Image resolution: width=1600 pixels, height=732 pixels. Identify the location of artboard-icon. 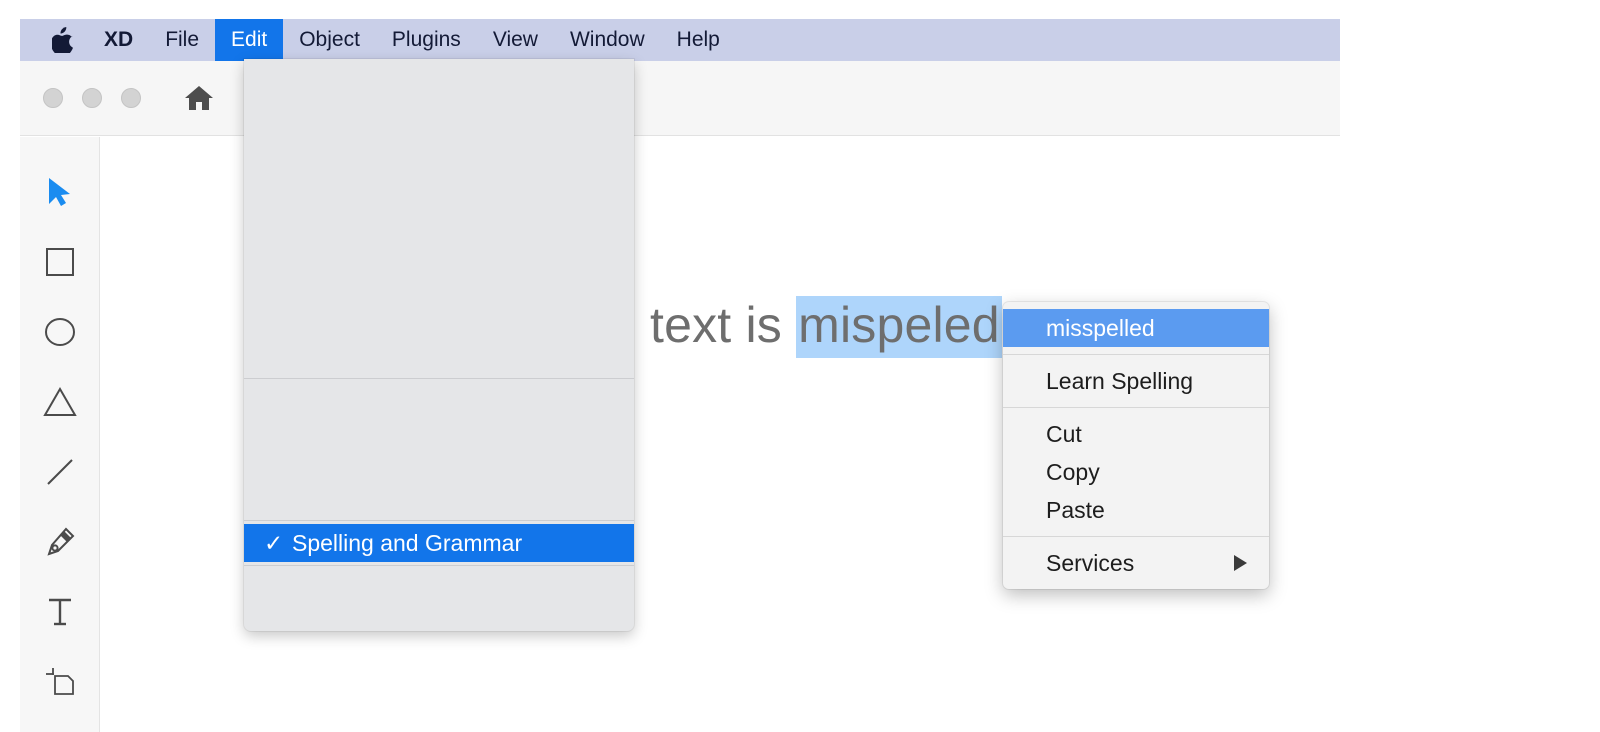
(60, 684).